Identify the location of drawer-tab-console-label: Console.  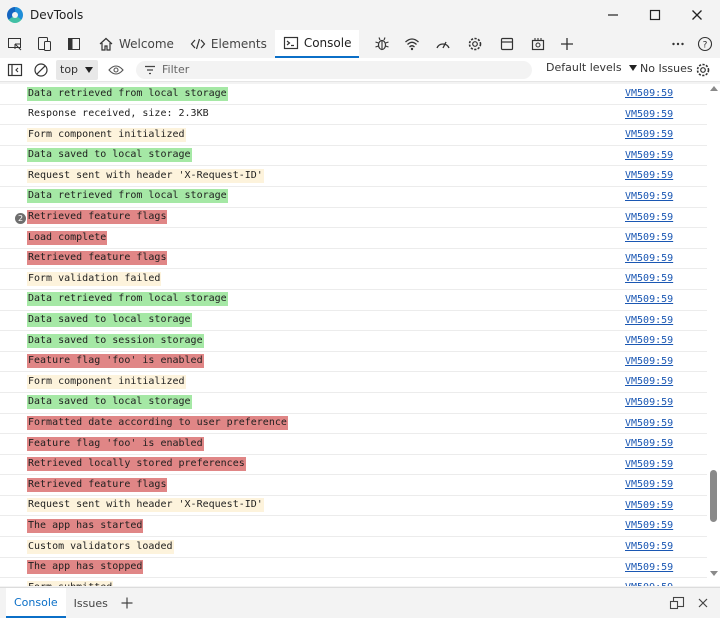
(36, 602).